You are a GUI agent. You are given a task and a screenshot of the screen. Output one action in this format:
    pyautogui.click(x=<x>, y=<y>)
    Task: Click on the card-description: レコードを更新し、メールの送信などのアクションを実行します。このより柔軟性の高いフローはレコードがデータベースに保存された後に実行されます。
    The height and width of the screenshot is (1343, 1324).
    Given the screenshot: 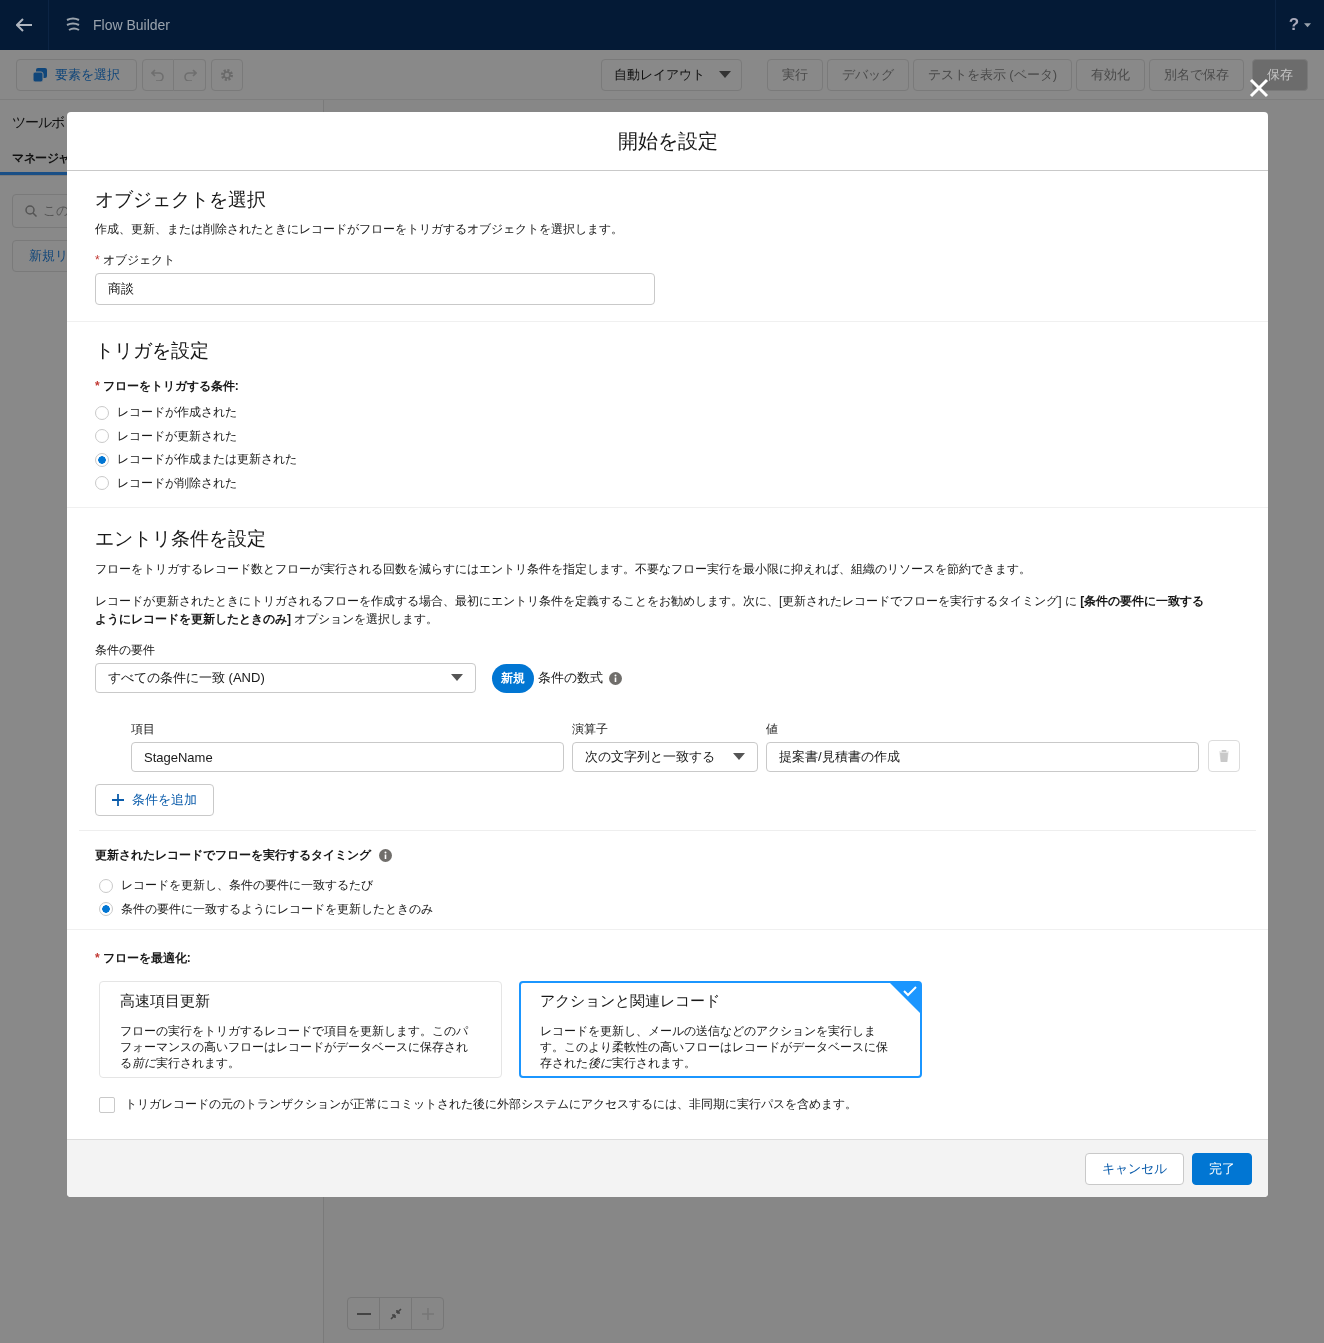 What is the action you would take?
    pyautogui.click(x=714, y=1047)
    